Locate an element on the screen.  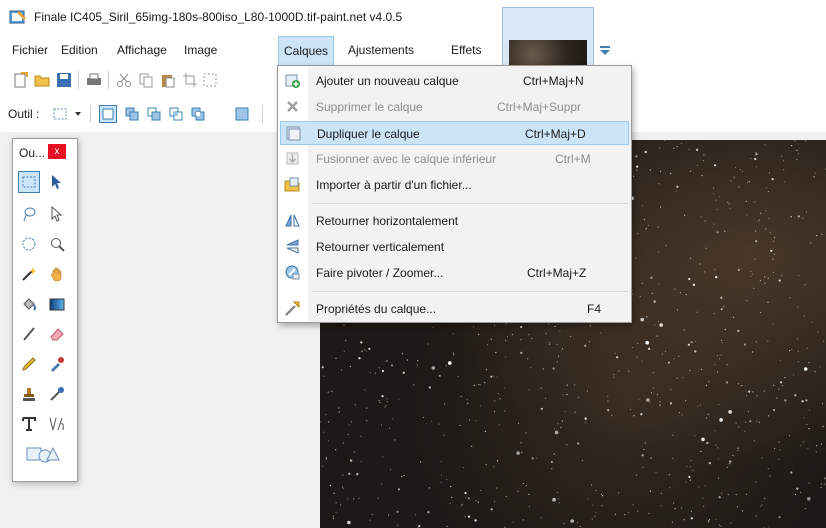
layer-properties-icon is located at coordinates (292, 308).